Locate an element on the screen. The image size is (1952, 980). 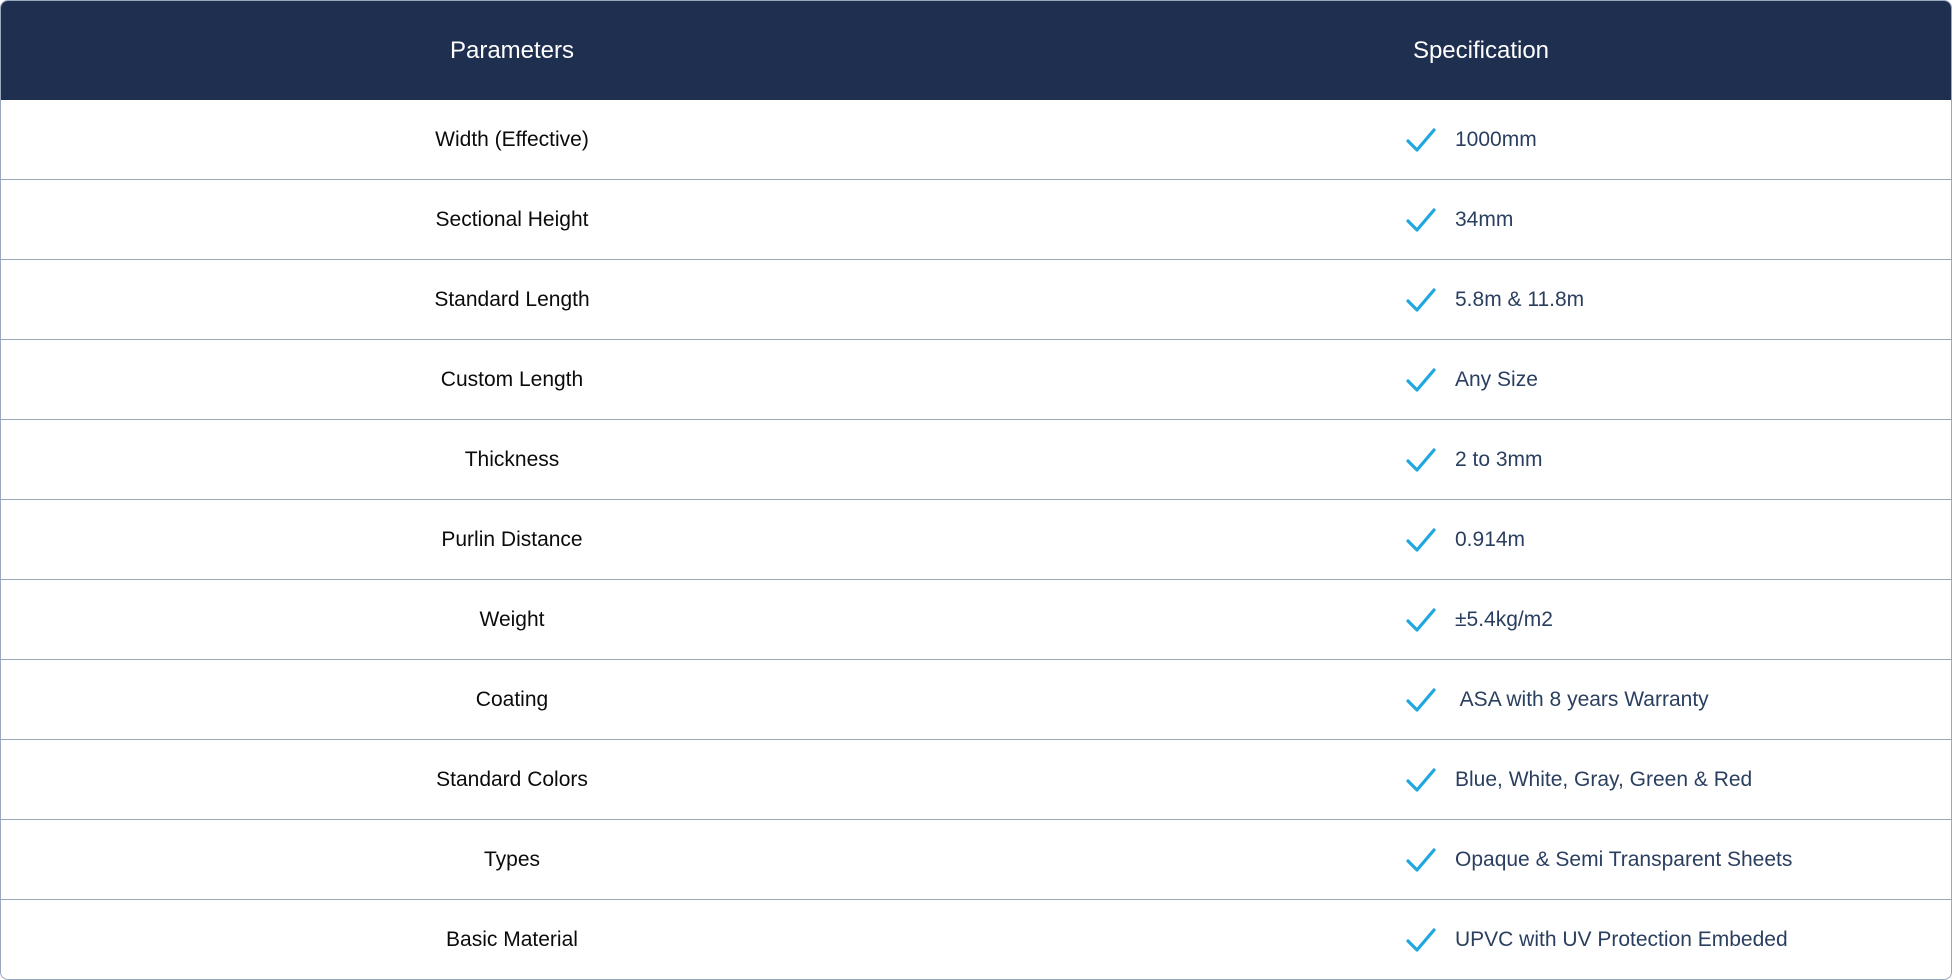
specification-cell: 34mm is located at coordinates (1487, 220).